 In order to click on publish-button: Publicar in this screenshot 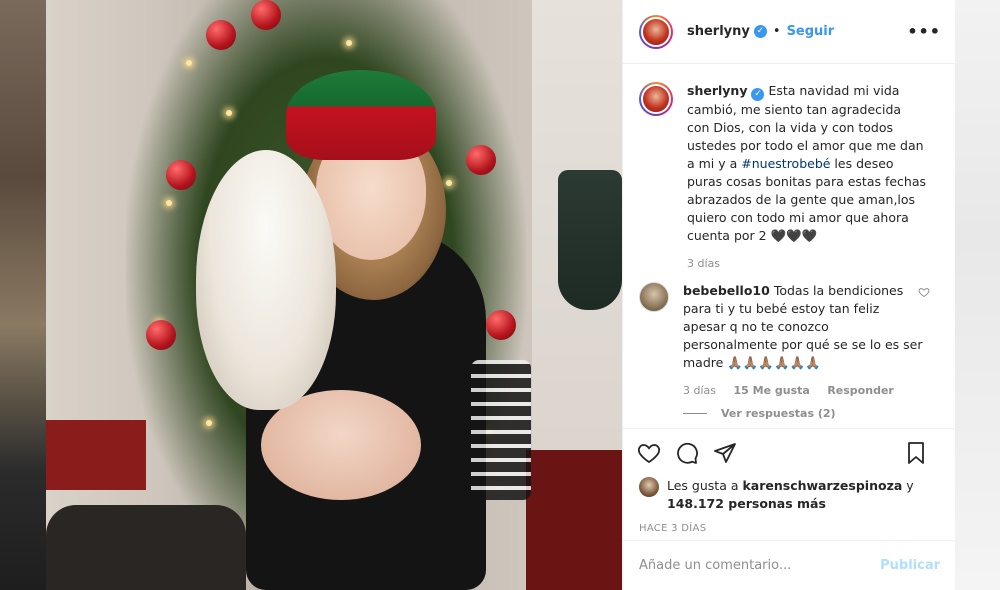, I will do `click(910, 565)`.